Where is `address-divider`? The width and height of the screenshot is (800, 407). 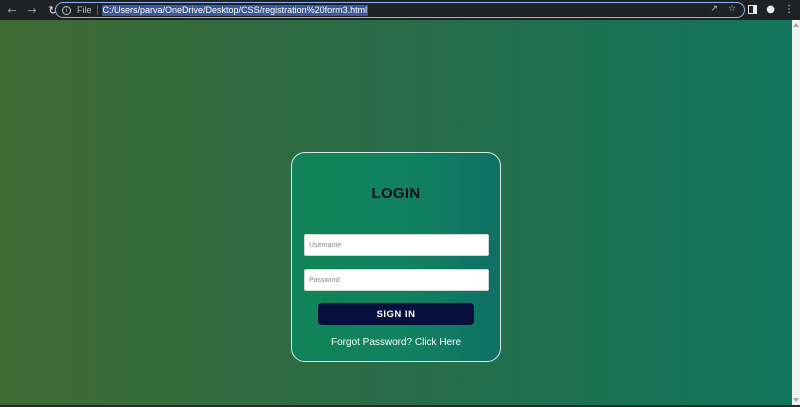
address-divider is located at coordinates (97, 10).